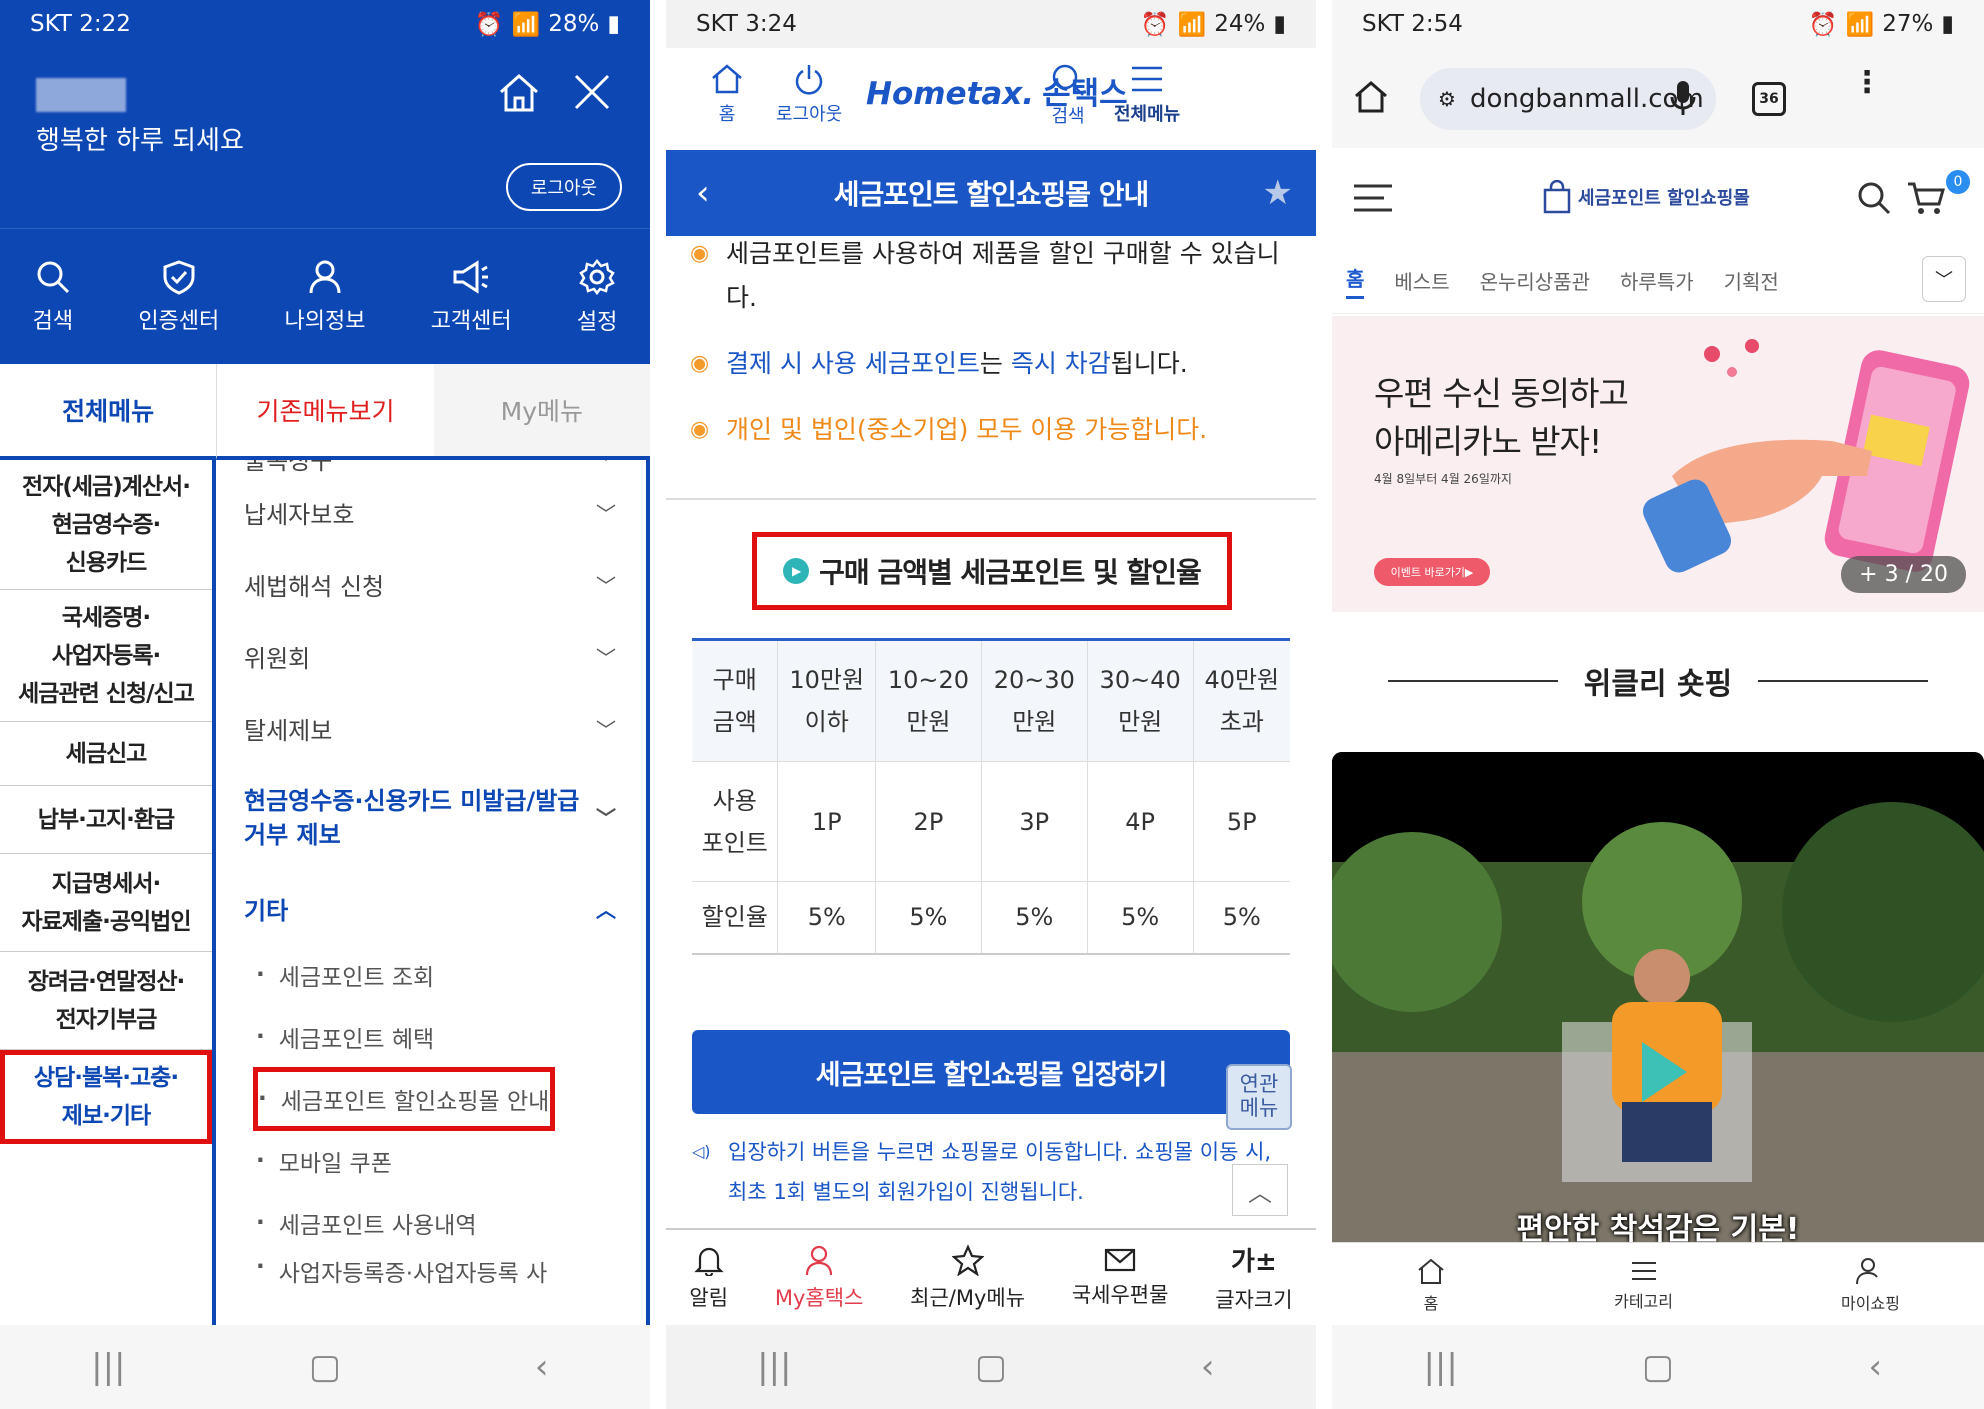 Image resolution: width=1984 pixels, height=1409 pixels. I want to click on hometax-logo: Hometax. 손택스, so click(997, 90).